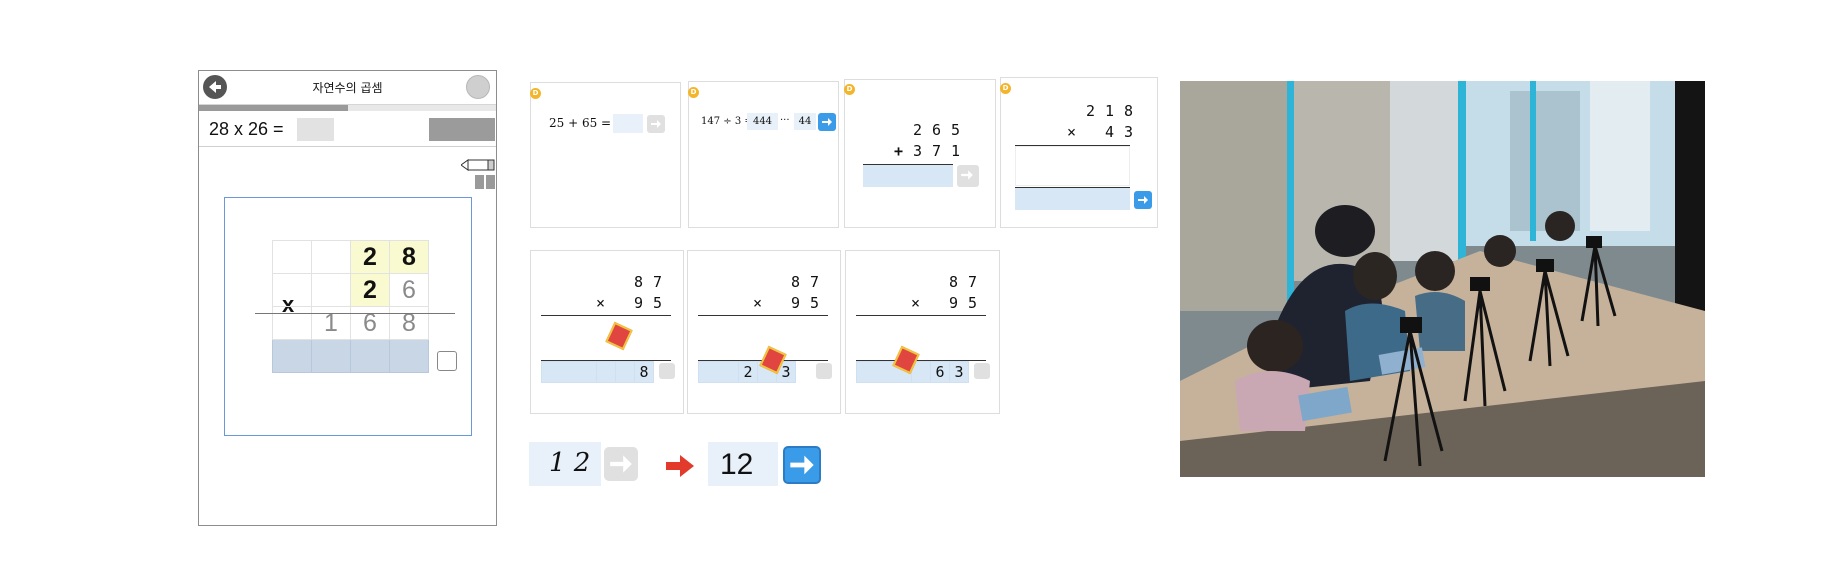 The height and width of the screenshot is (588, 1846). Describe the element at coordinates (927, 150) in the screenshot. I see `table-row: + 3 7 1` at that location.